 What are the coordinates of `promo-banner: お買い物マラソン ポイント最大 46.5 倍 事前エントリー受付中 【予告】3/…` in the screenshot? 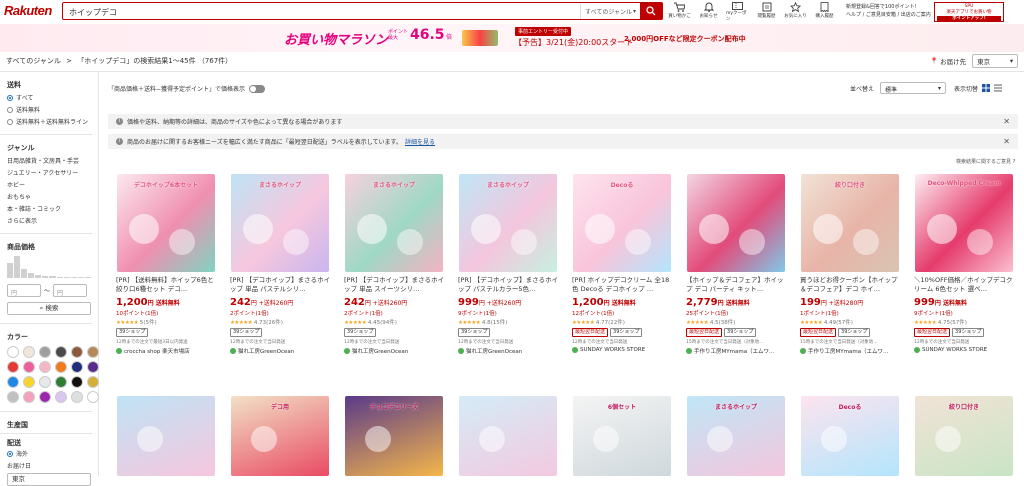 It's located at (512, 38).